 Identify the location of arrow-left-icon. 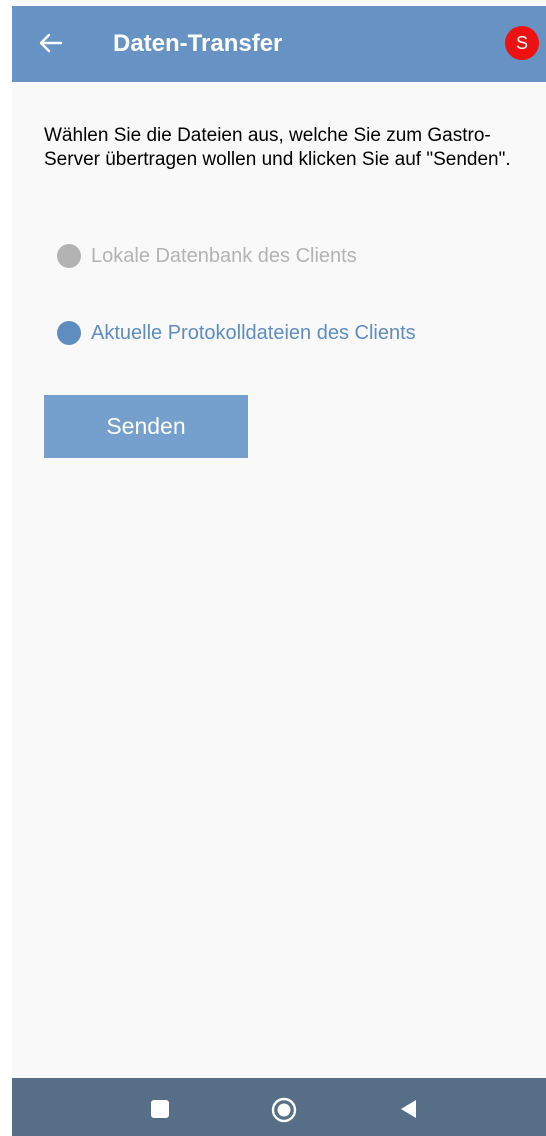
(51, 43).